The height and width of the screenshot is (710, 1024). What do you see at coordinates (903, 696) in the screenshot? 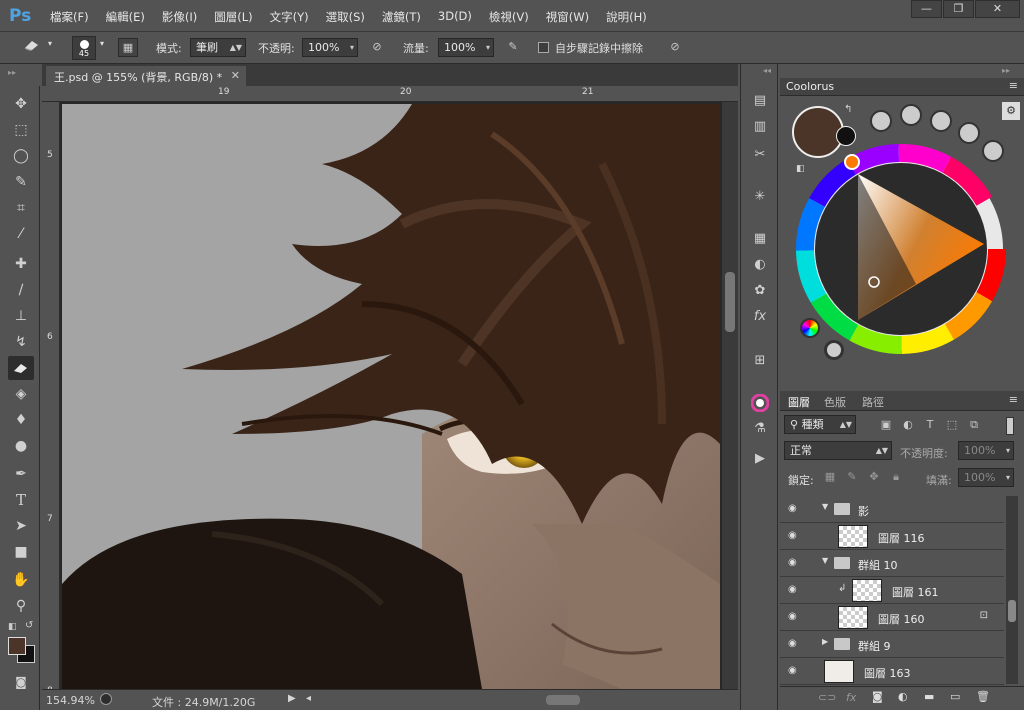
I see `adjustment-layer-icon: ◐` at bounding box center [903, 696].